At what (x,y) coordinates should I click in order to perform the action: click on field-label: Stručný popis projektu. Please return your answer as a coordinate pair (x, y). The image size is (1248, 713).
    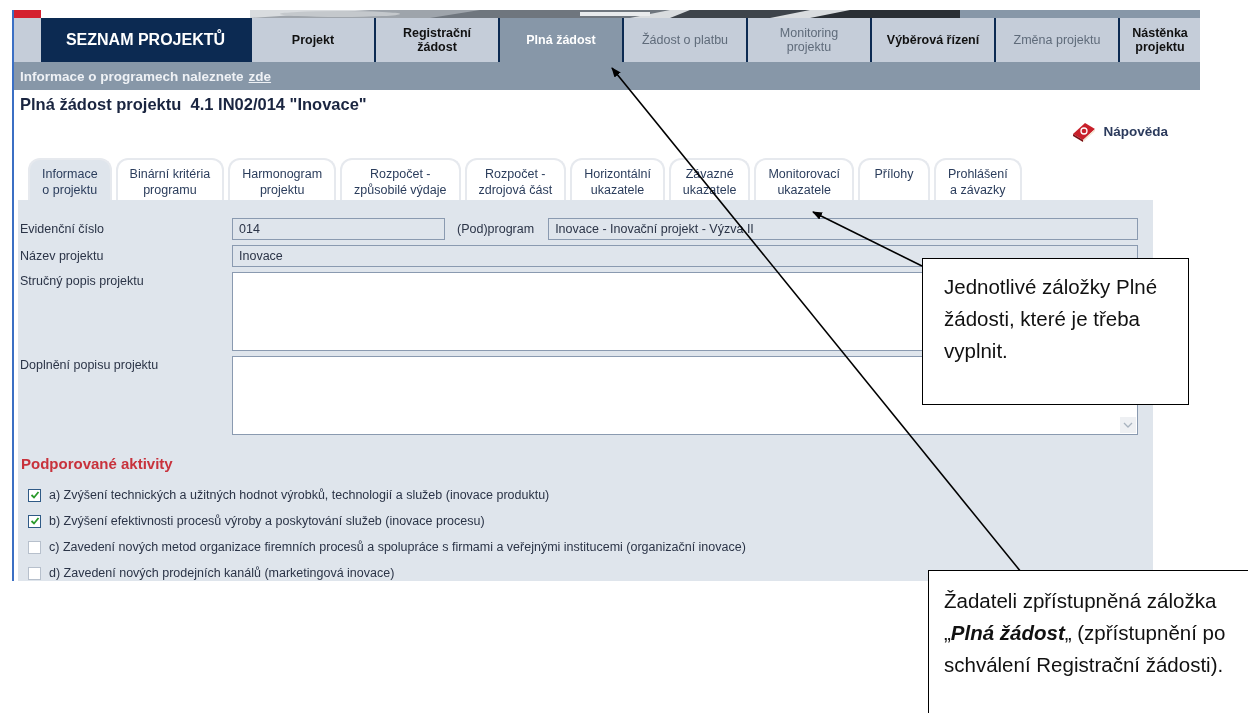
    Looking at the image, I should click on (82, 280).